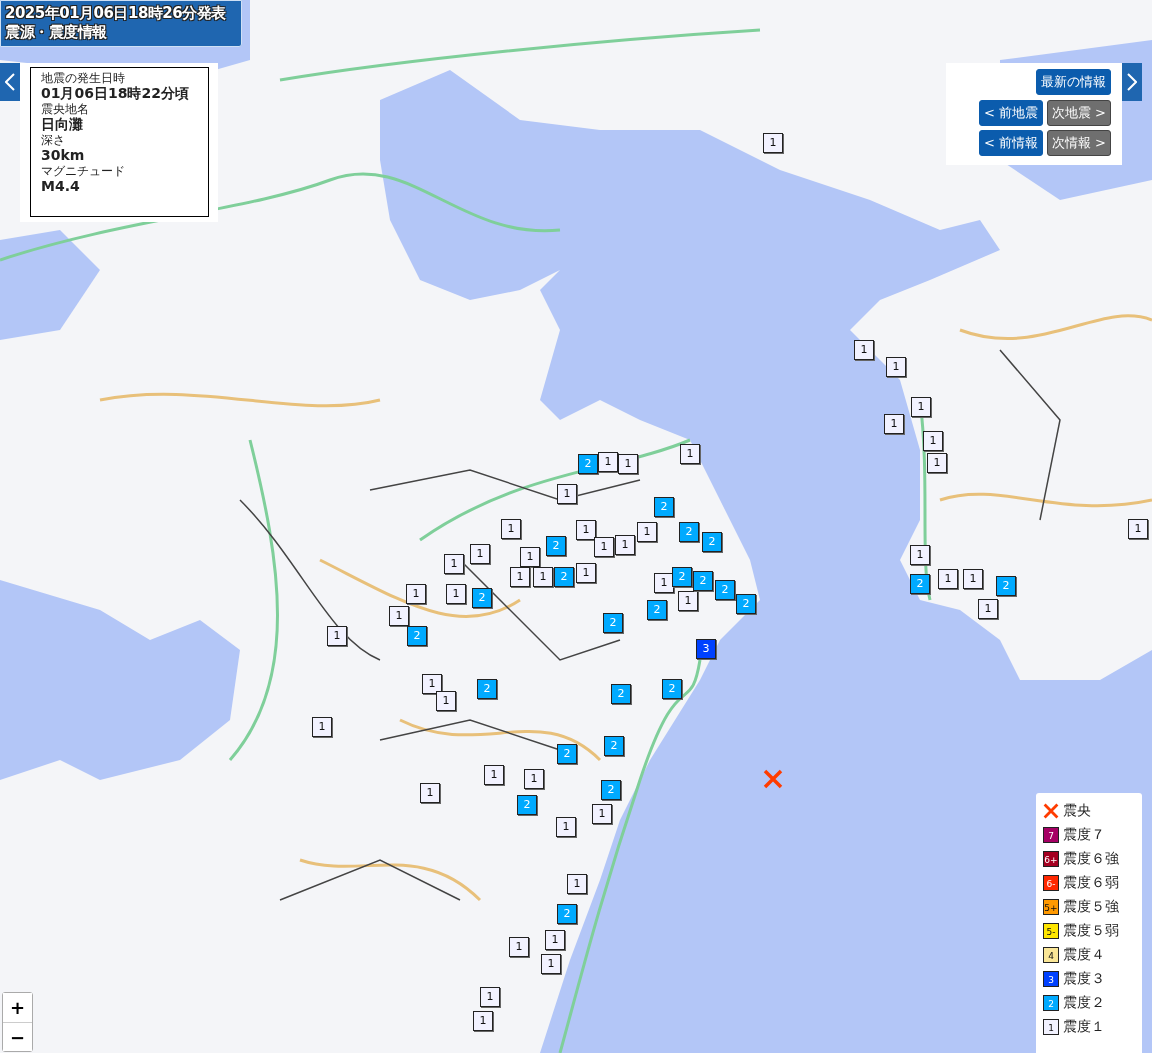  I want to click on report-title: 2025年01月06日18時26分発表, so click(116, 13).